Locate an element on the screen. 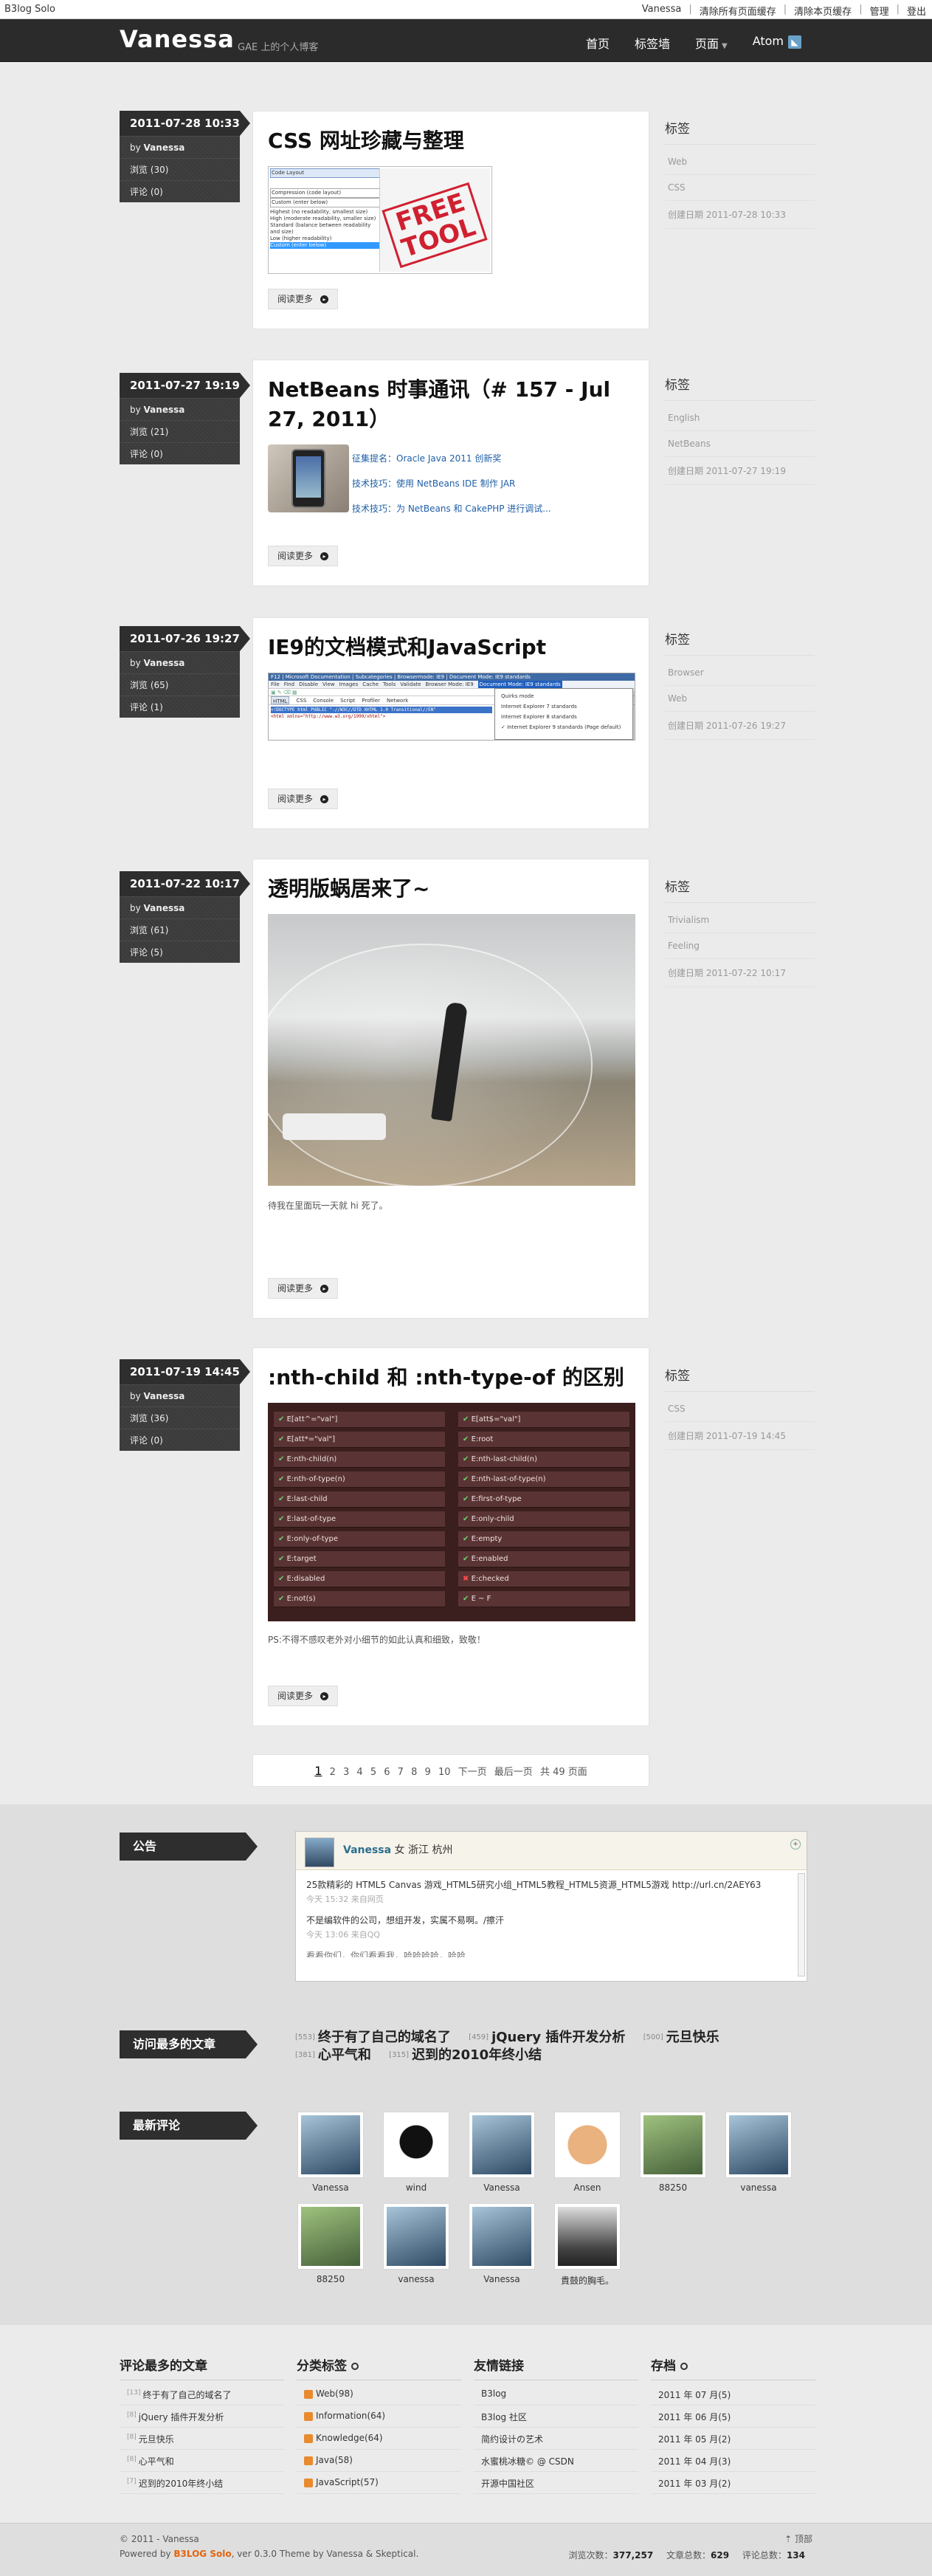 The height and width of the screenshot is (2576, 932). page-link: 4 is located at coordinates (359, 1772).